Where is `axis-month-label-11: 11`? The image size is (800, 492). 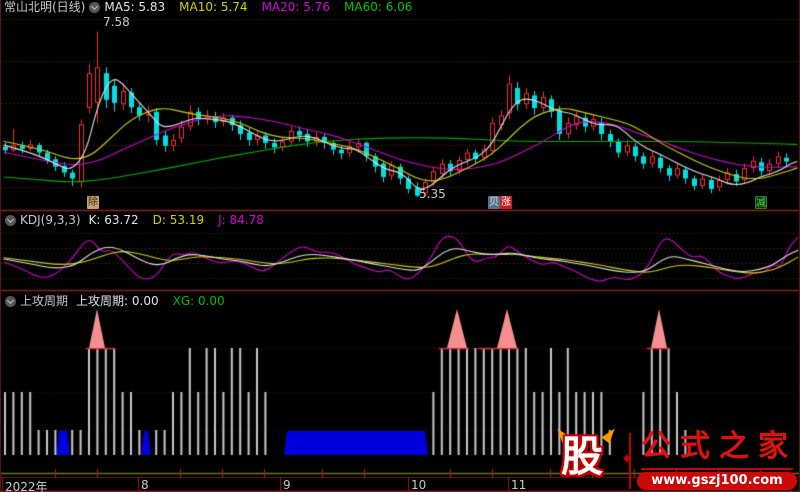 axis-month-label-11: 11 is located at coordinates (519, 485).